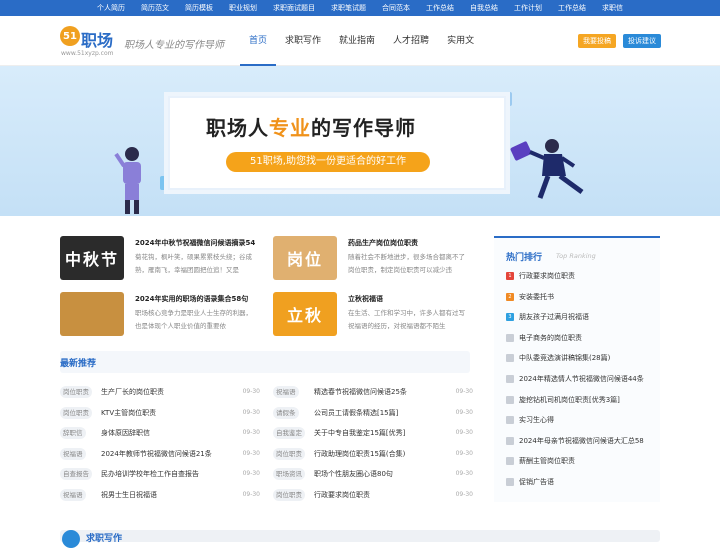  What do you see at coordinates (642, 41) in the screenshot?
I see `complain-button: 投诉建议` at bounding box center [642, 41].